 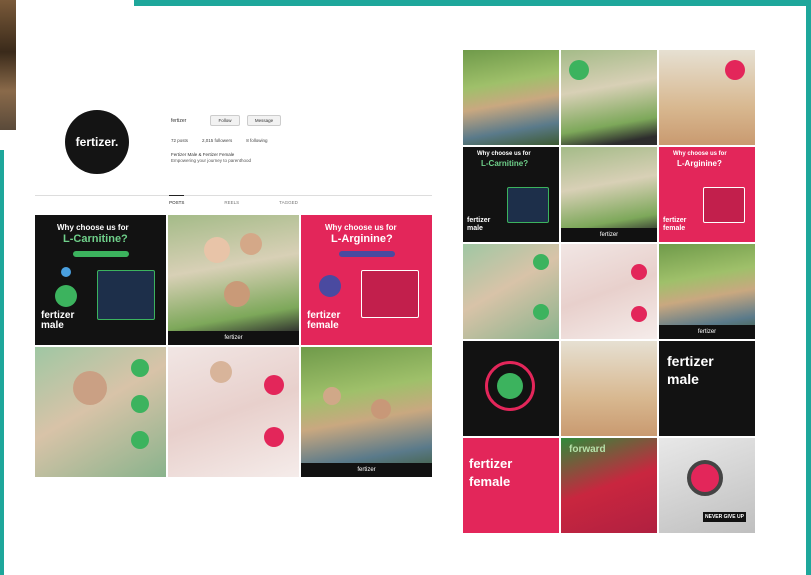 What do you see at coordinates (808, 287) in the screenshot?
I see `teal-frame-right` at bounding box center [808, 287].